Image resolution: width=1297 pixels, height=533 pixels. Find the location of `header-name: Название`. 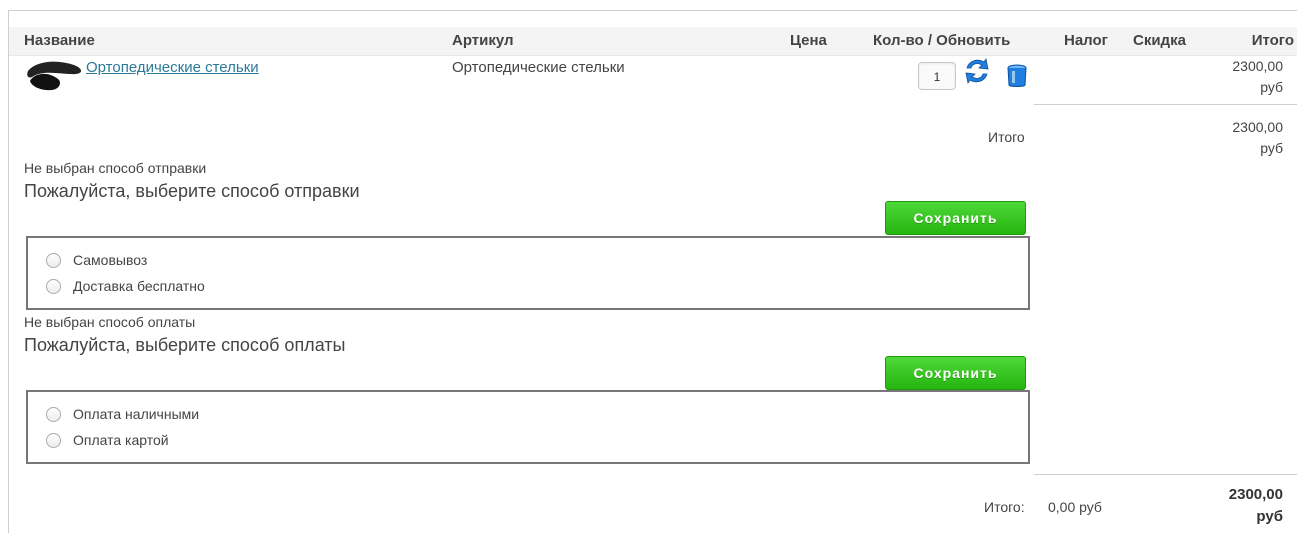

header-name: Название is located at coordinates (59, 40).